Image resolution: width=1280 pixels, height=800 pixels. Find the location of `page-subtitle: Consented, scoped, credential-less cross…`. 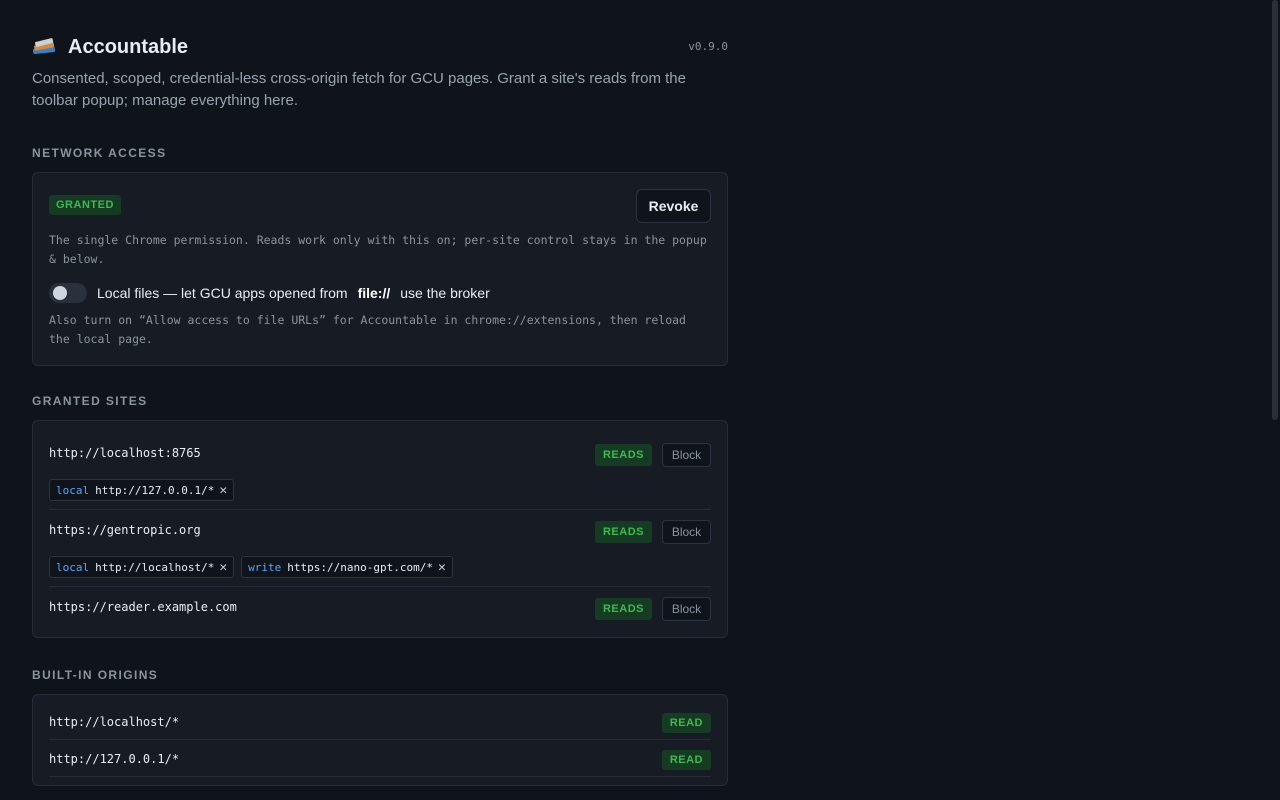

page-subtitle: Consented, scoped, credential-less cross… is located at coordinates (359, 89).